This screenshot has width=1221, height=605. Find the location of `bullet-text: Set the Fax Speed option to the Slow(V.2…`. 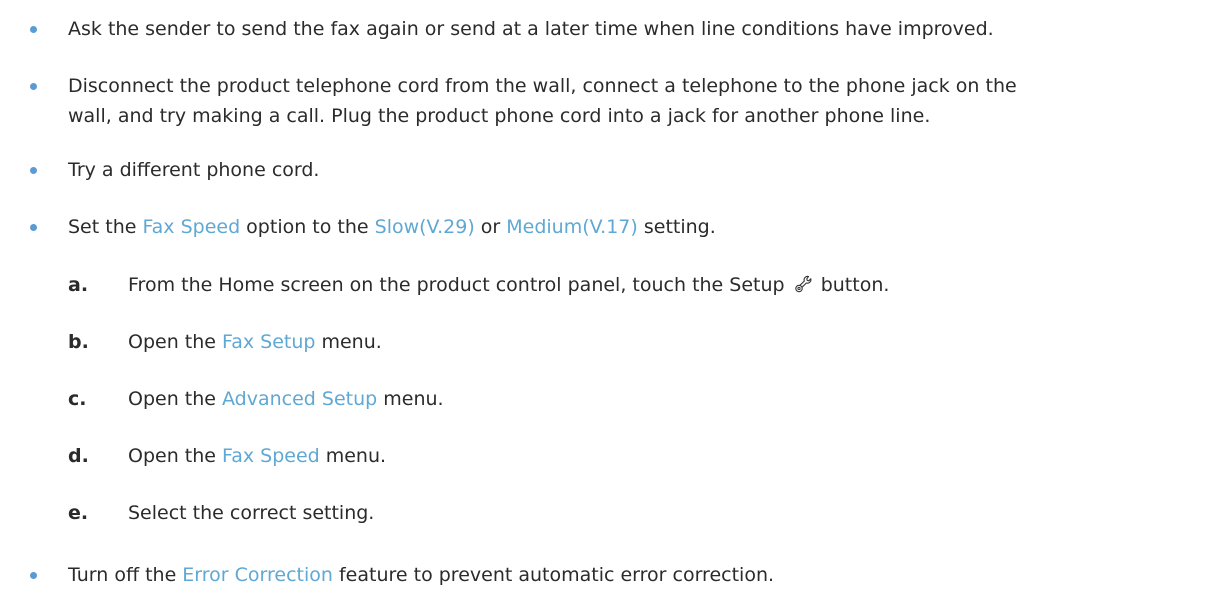

bullet-text: Set the Fax Speed option to the Slow(V.2… is located at coordinates (638, 227).